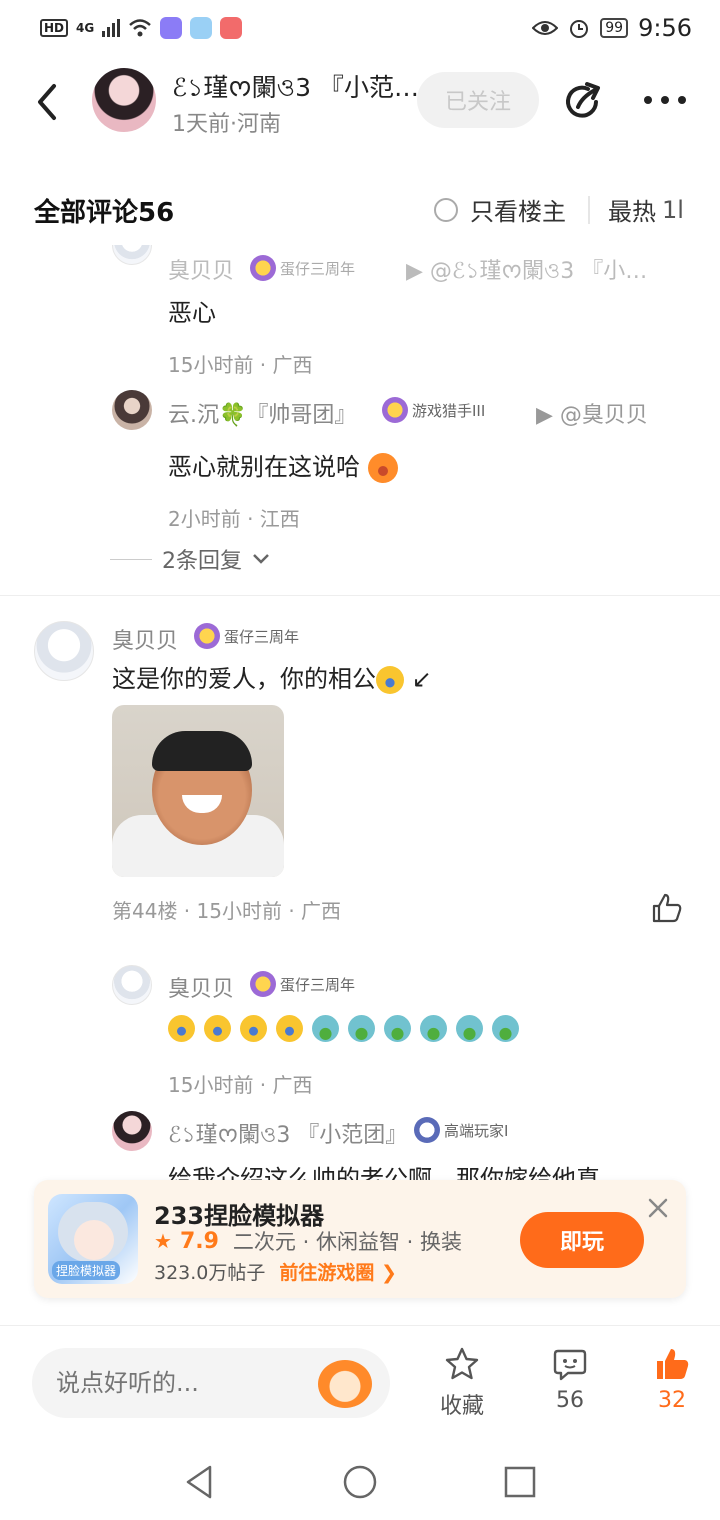  I want to click on like-button: 32, so click(672, 1379).